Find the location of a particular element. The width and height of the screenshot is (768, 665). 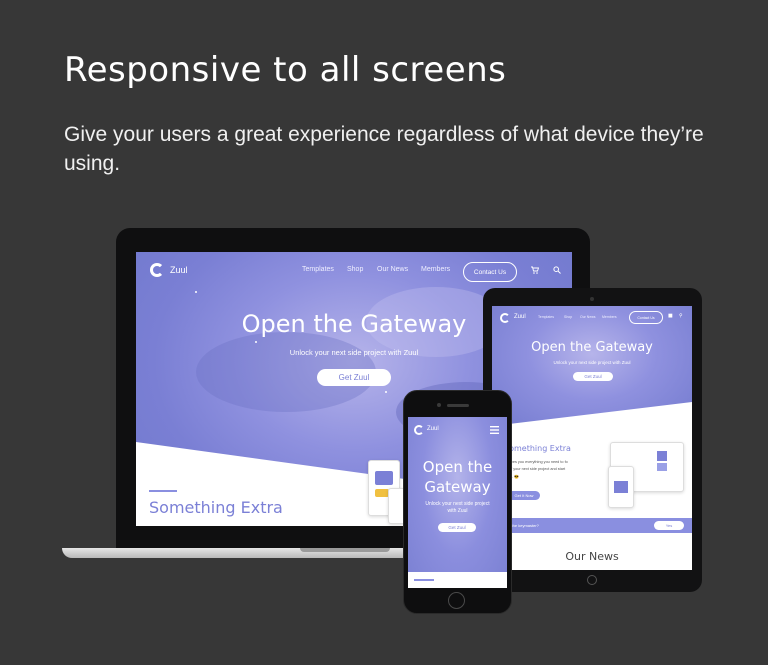

hero-title-line-1: Open the is located at coordinates (457, 467).